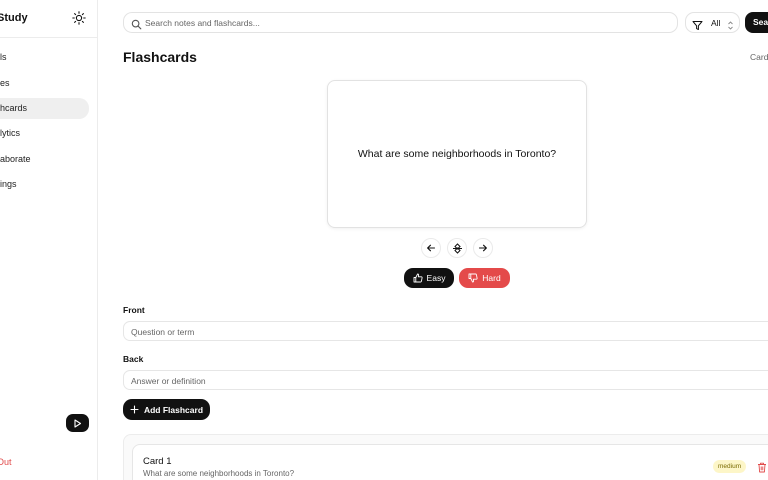  What do you see at coordinates (436, 278) in the screenshot?
I see `easy-label: Easy` at bounding box center [436, 278].